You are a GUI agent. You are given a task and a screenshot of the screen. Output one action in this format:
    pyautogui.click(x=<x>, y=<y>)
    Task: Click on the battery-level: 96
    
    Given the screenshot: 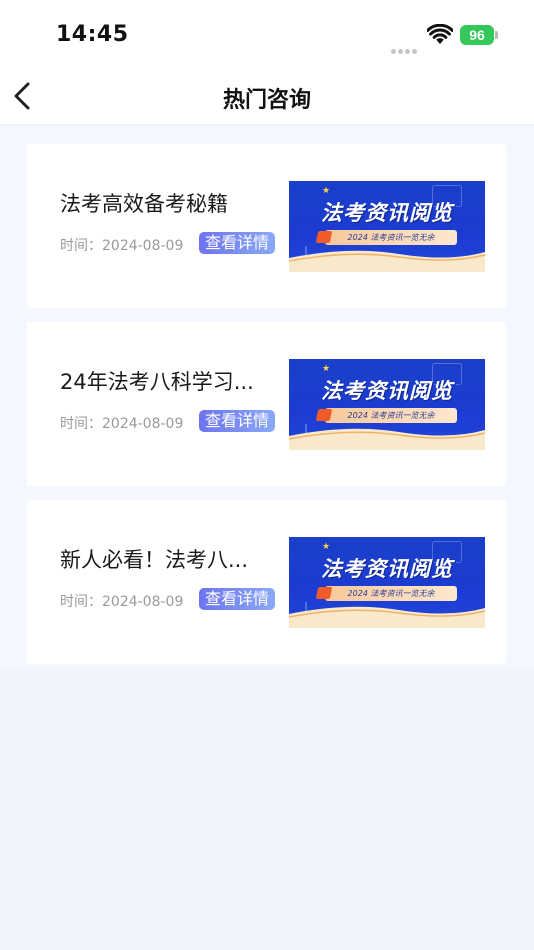 What is the action you would take?
    pyautogui.click(x=477, y=35)
    